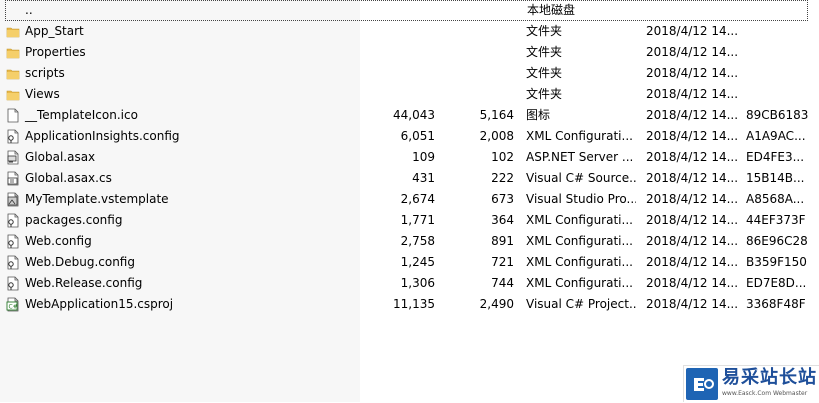 The width and height of the screenshot is (819, 403). I want to click on file-crc: 3368F48F, so click(776, 304).